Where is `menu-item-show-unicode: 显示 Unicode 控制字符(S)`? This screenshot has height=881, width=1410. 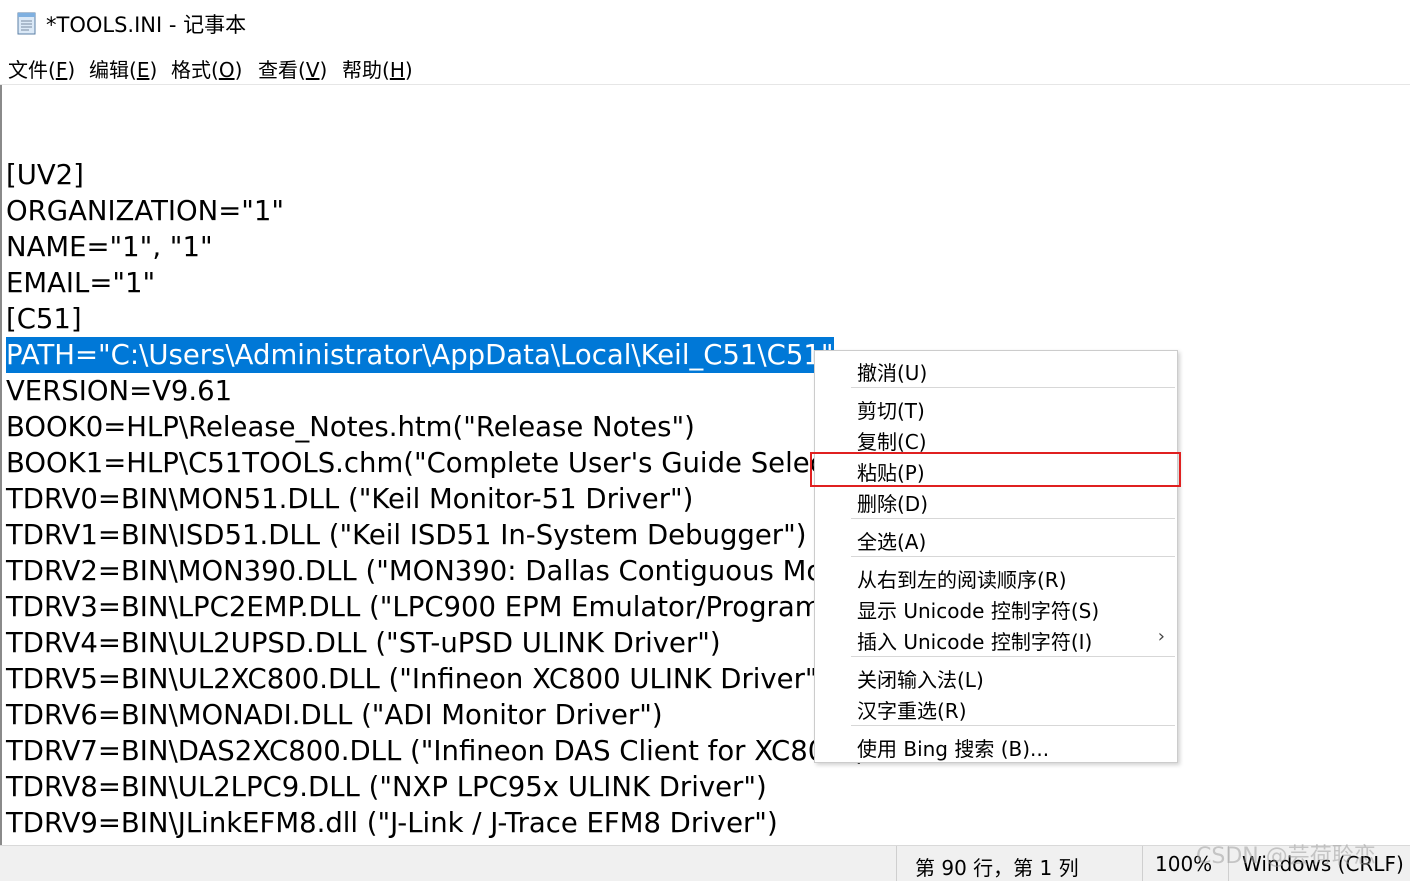 menu-item-show-unicode: 显示 Unicode 控制字符(S) is located at coordinates (996, 607).